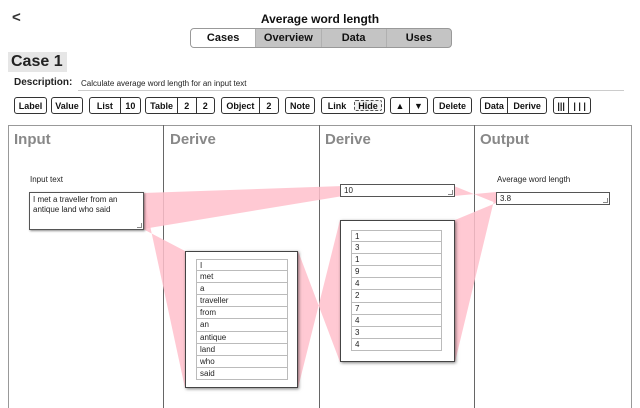 This screenshot has width=640, height=408. I want to click on list-item: I, so click(242, 265).